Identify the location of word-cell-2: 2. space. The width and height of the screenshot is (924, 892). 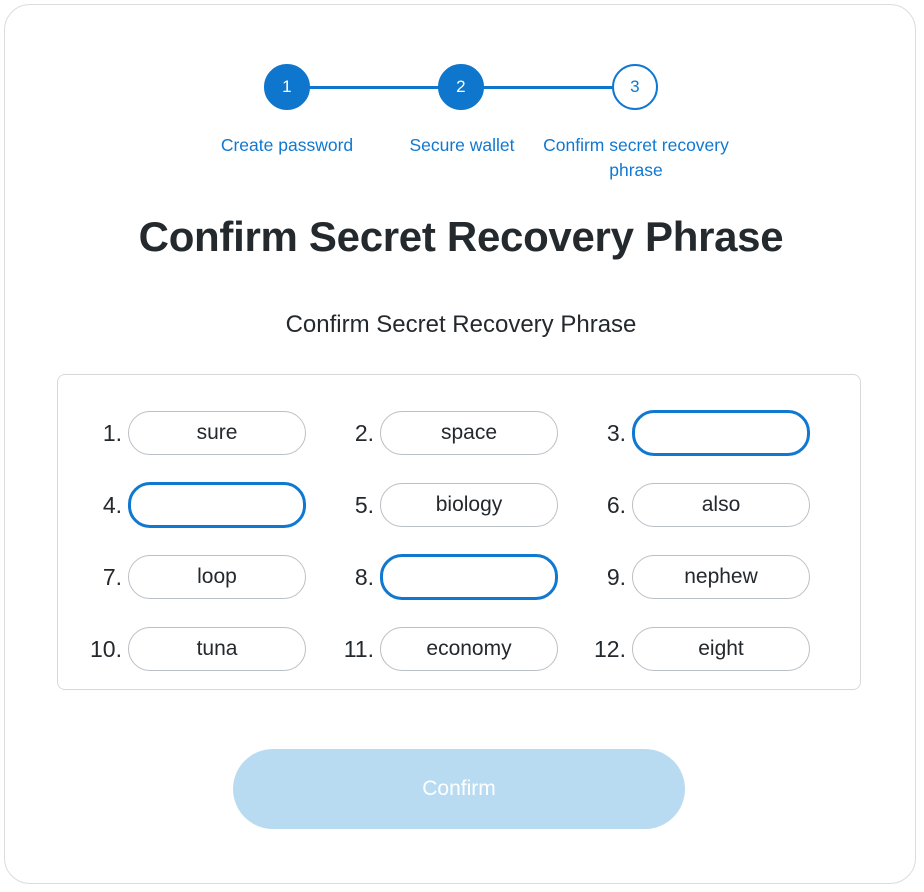
(460, 433).